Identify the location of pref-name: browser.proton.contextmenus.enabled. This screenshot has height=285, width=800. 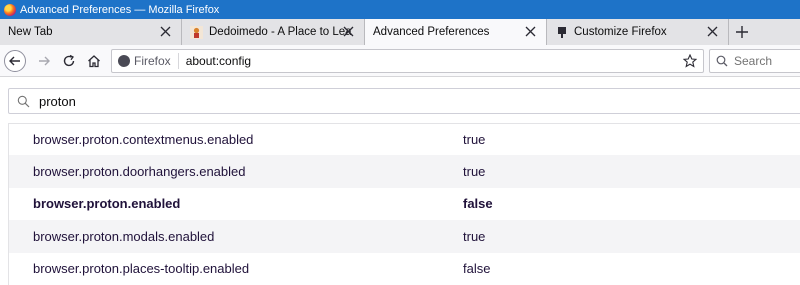
(143, 139).